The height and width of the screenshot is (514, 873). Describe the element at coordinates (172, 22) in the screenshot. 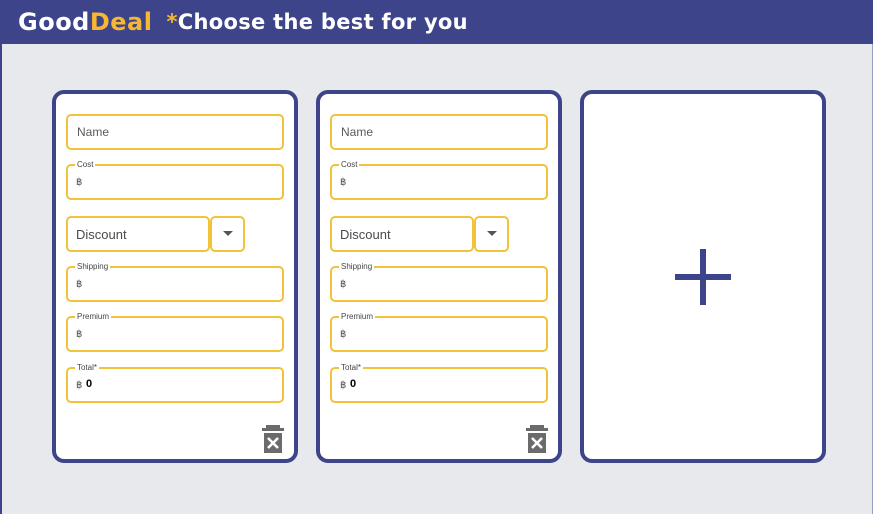

I see `tagline-star: *` at that location.